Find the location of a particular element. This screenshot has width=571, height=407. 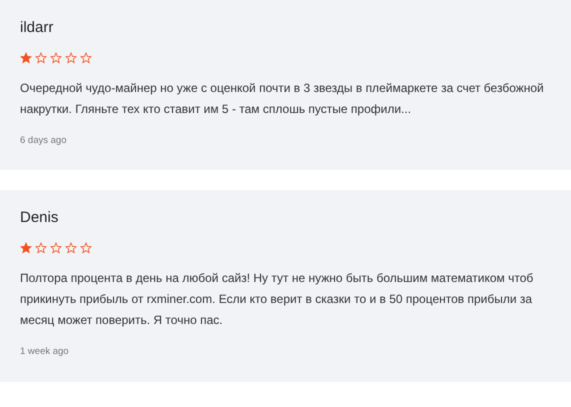

review-text: Полтора процента в день на любой сайз! Ну тут не нужно быть большим математиком чтоб прикинуть прибыль от rxminer.com. Если кто верит в сказки то и в 50 процентов прибыли за месяц может поверить. Я точно пас. is located at coordinates (277, 300).